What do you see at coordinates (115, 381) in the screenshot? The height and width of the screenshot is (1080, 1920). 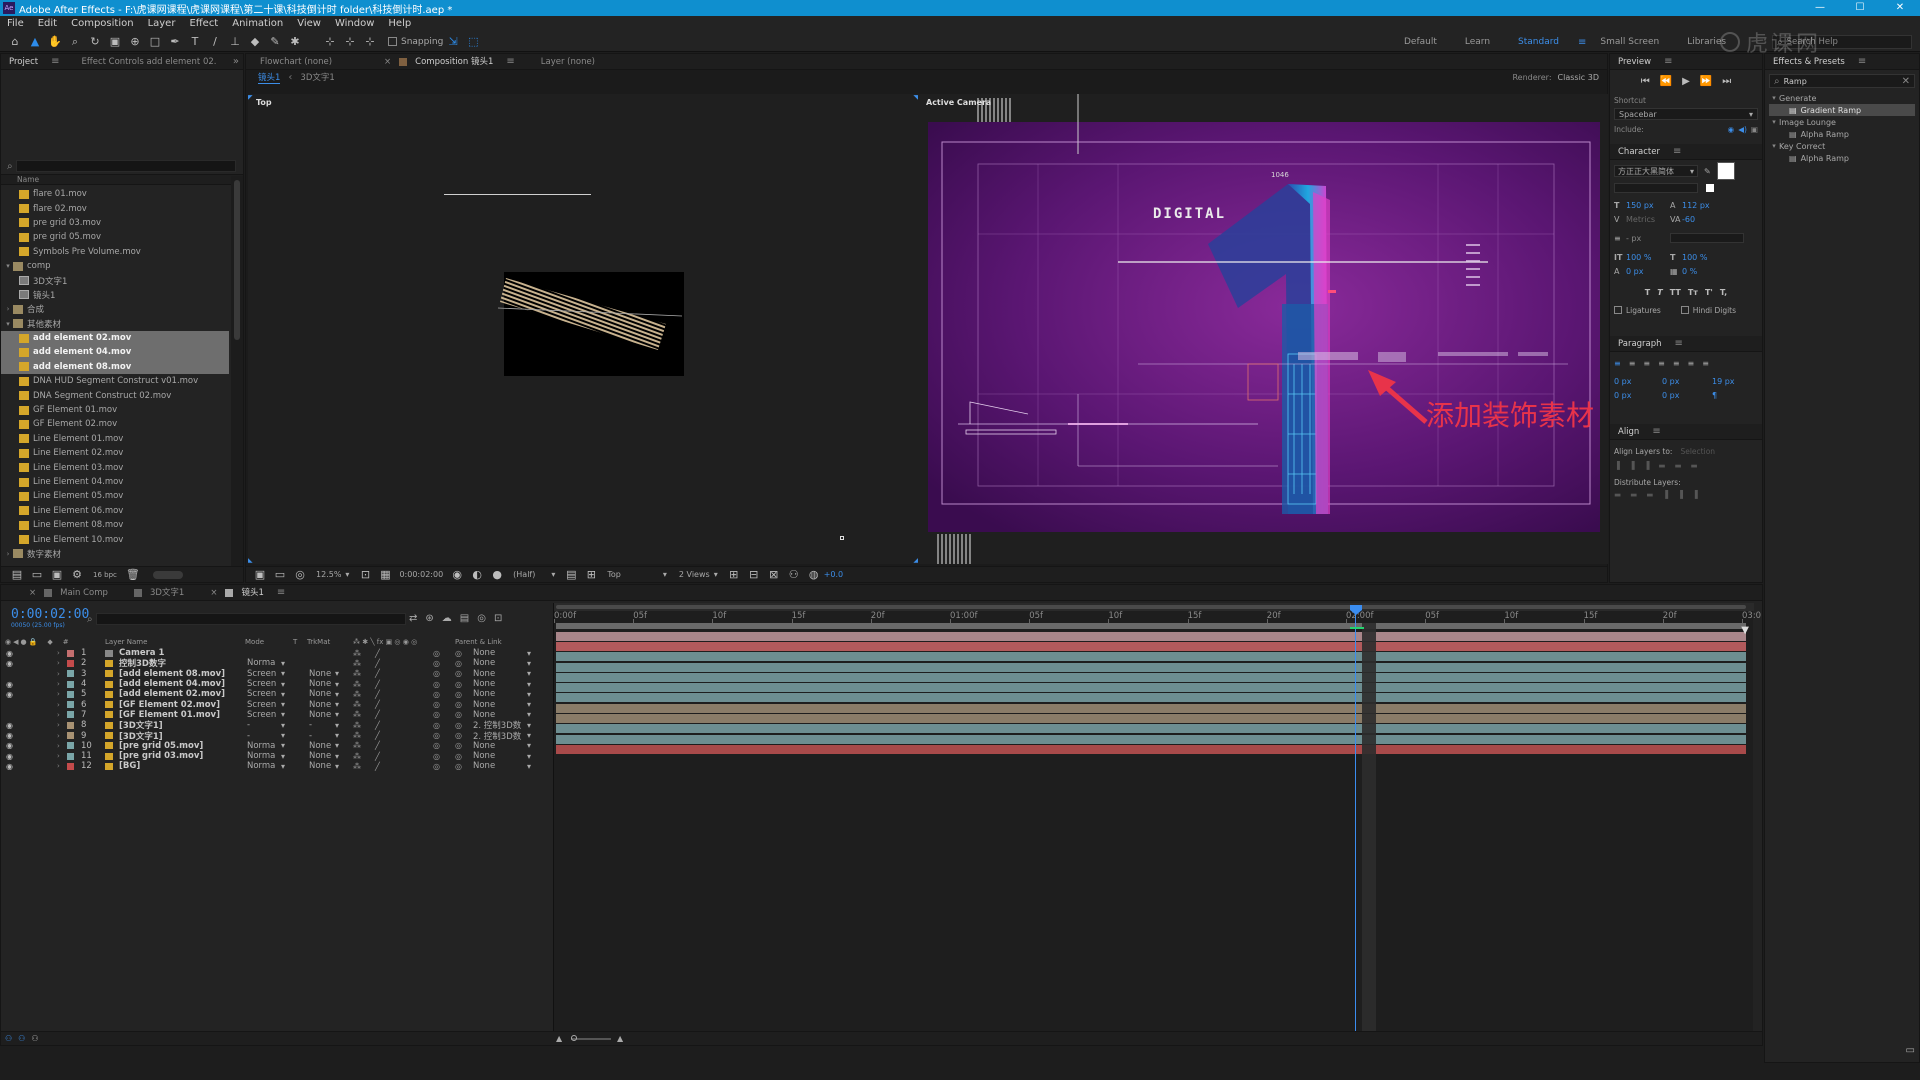 I see `project-item: DNA HUD Segment Construct v01.mov` at bounding box center [115, 381].